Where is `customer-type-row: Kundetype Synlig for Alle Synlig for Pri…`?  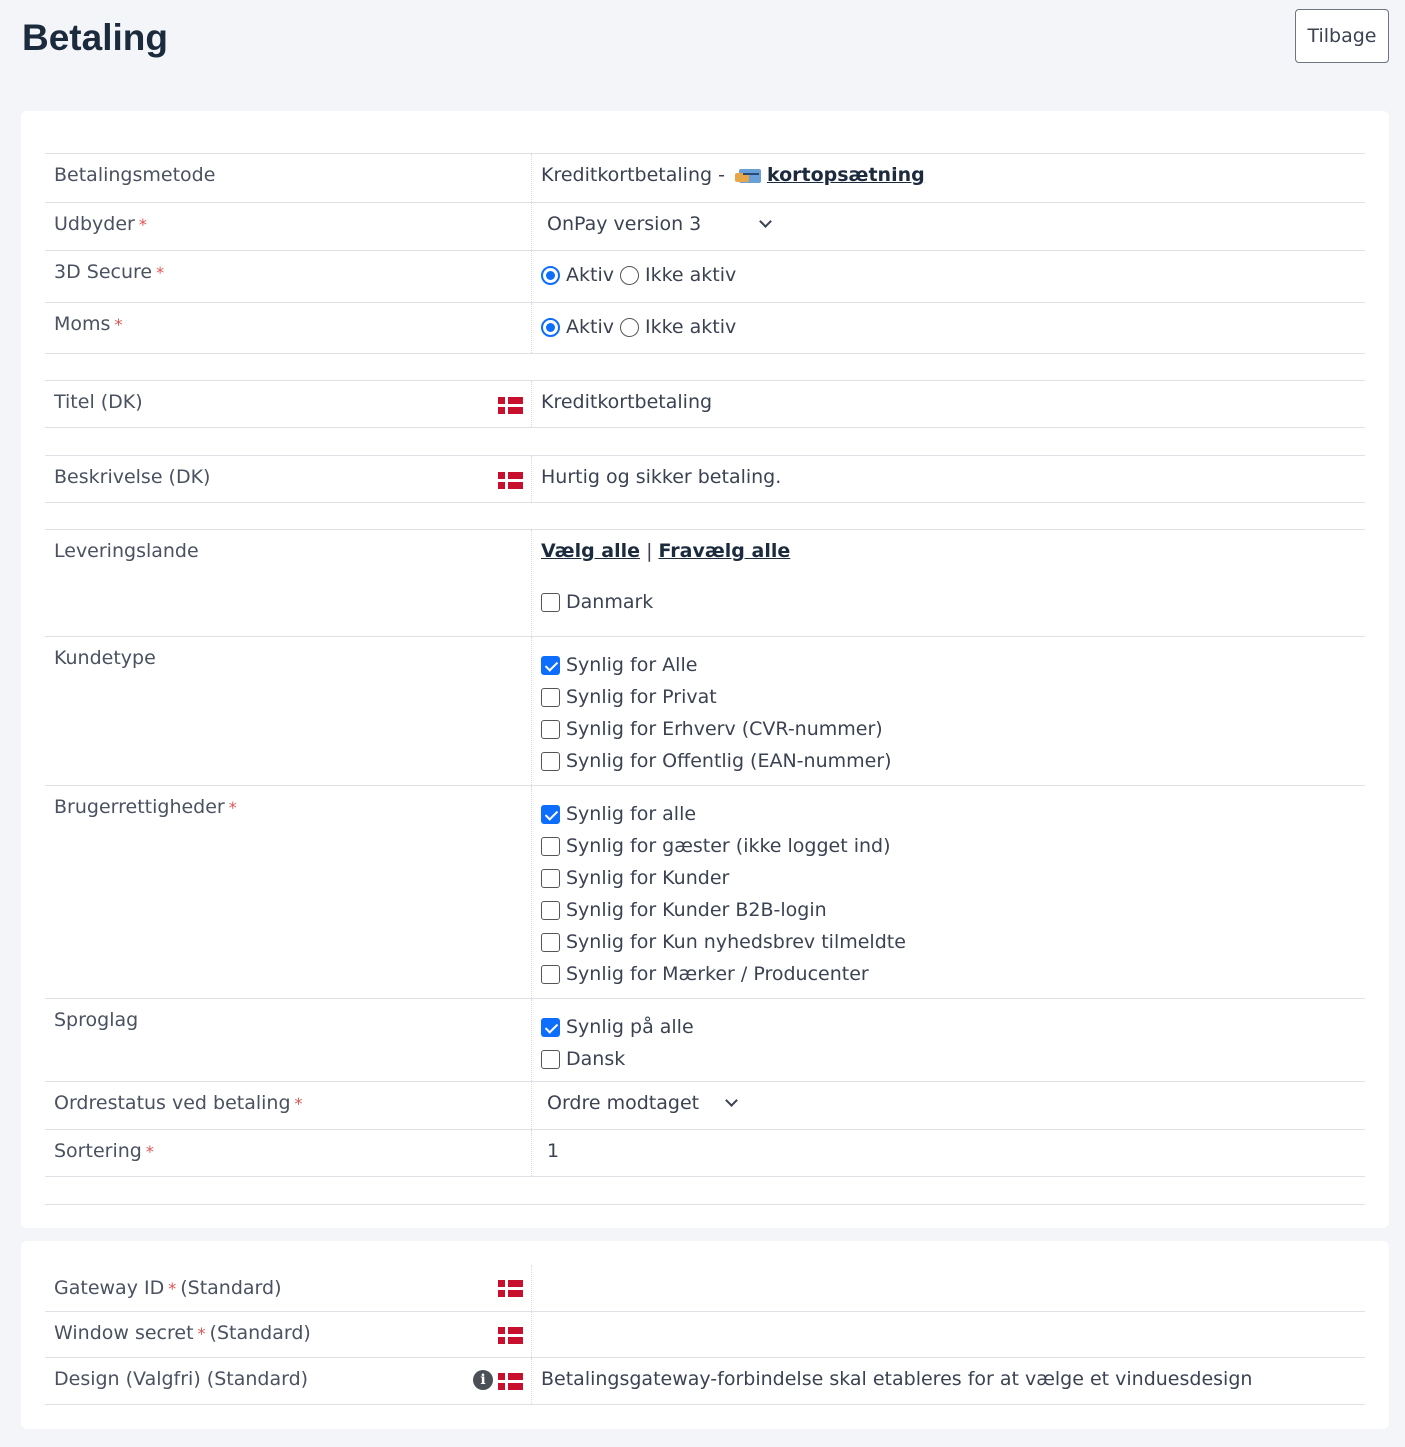
customer-type-row: Kundetype Synlig for Alle Synlig for Pri… is located at coordinates (705, 710).